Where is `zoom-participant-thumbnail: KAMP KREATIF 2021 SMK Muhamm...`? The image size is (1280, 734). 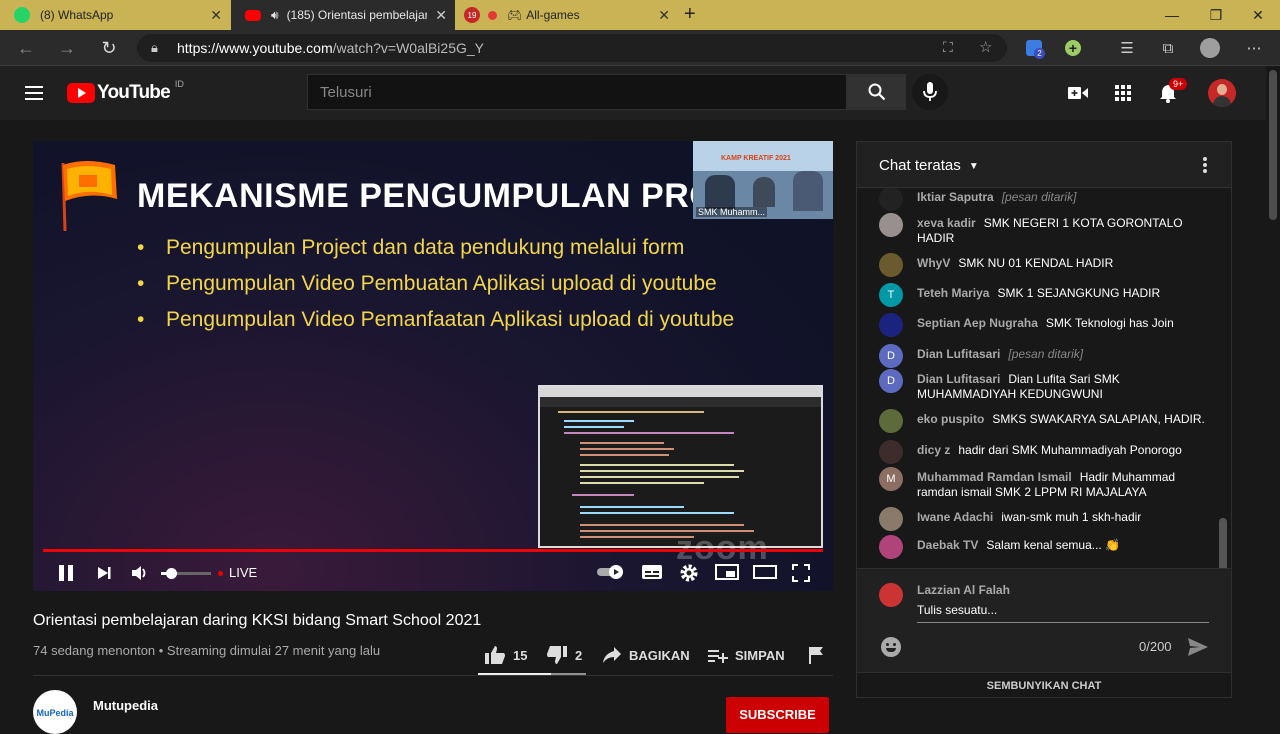 zoom-participant-thumbnail: KAMP KREATIF 2021 SMK Muhamm... is located at coordinates (763, 180).